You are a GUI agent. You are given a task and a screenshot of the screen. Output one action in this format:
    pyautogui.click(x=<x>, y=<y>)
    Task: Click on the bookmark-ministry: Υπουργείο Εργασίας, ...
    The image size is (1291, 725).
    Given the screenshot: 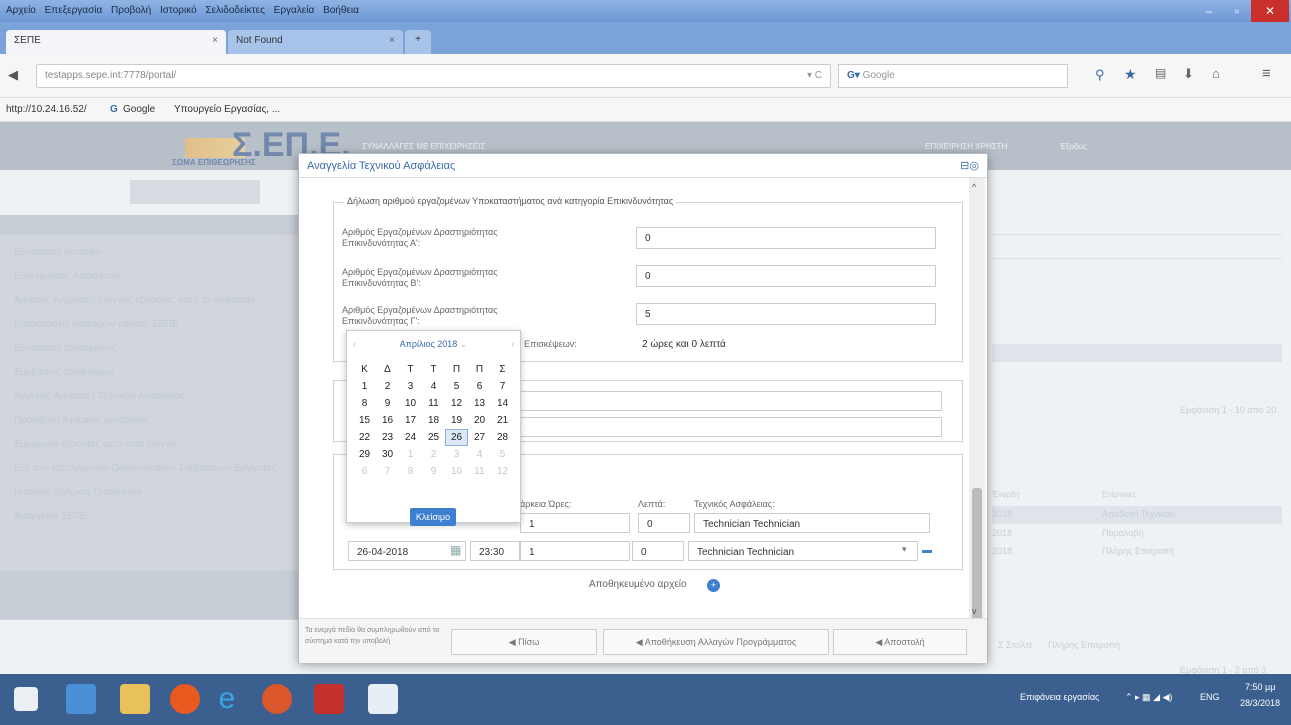 What is the action you would take?
    pyautogui.click(x=227, y=109)
    